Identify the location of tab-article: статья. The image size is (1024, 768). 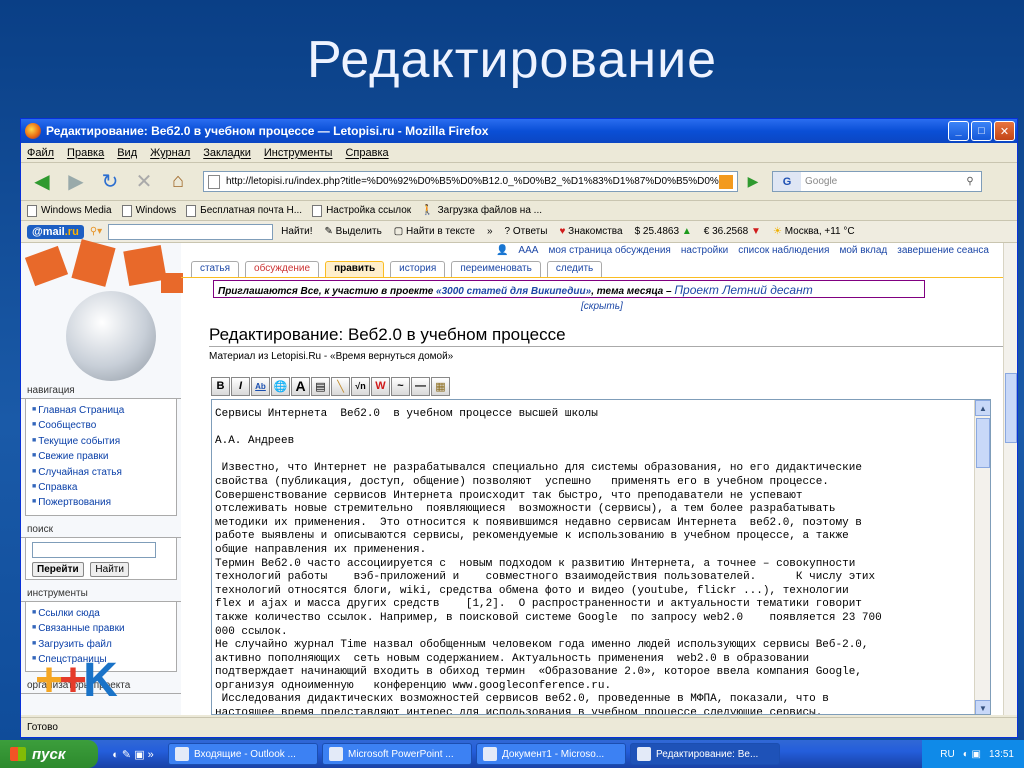
(215, 269).